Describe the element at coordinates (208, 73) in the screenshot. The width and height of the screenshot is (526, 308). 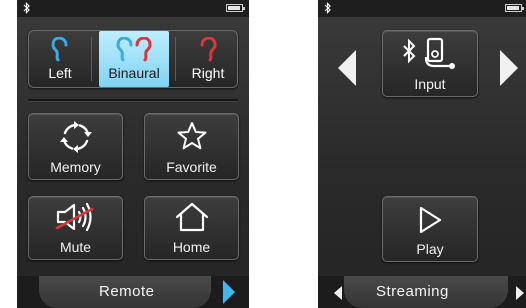
I see `ear-right-label: Right` at that location.